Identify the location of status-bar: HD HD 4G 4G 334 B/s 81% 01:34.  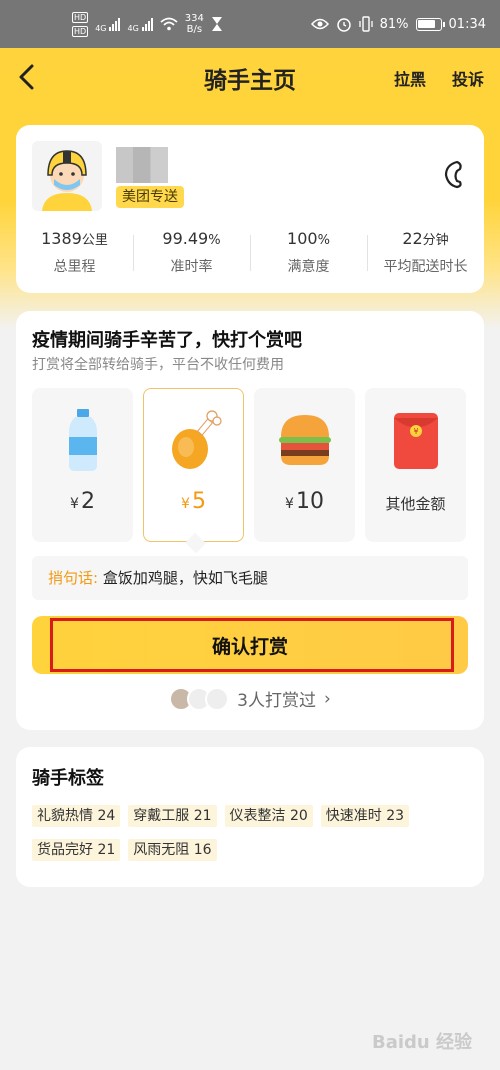
(250, 24).